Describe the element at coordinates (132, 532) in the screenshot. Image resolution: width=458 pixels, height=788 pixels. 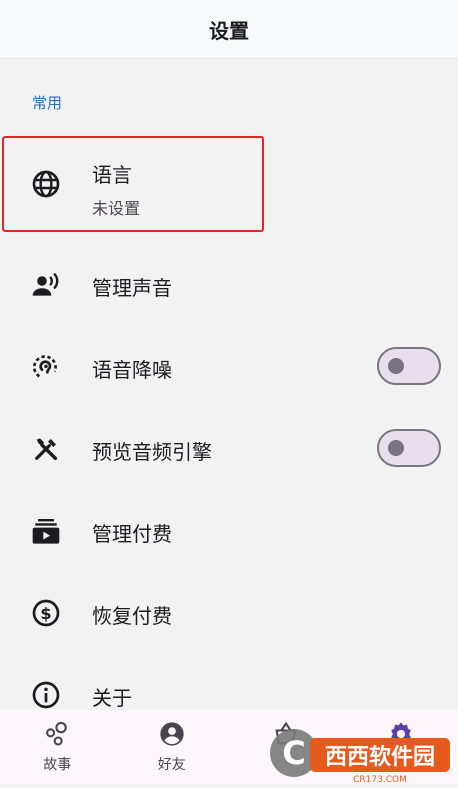
I see `settings-item-label: 管理付费` at that location.